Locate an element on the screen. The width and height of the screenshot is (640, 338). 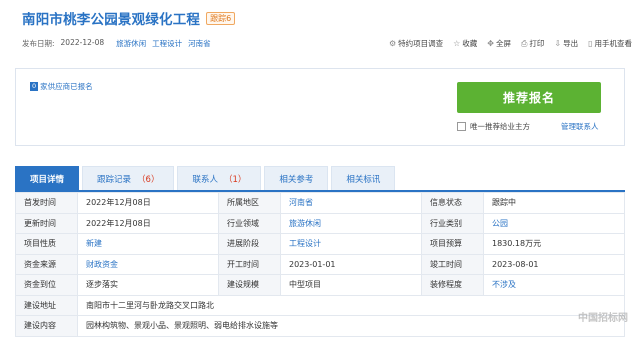
watermark: 中国招标网 is located at coordinates (603, 318).